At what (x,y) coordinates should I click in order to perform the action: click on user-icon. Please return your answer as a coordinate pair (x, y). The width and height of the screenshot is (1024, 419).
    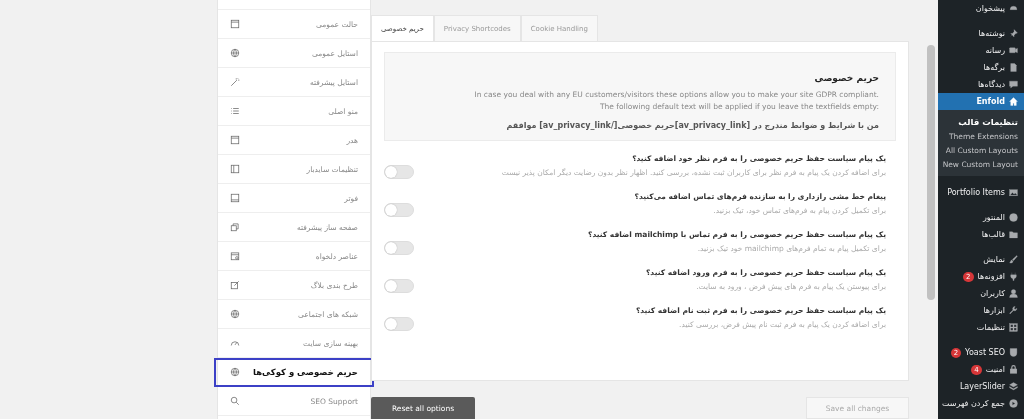
    Looking at the image, I should click on (1013, 293).